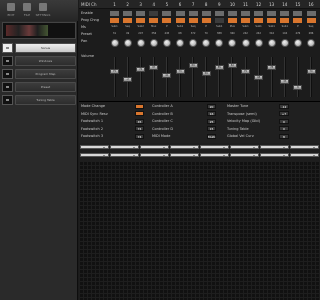 This screenshot has height=300, width=320. I want to click on preset-value: 342, so click(271, 33).